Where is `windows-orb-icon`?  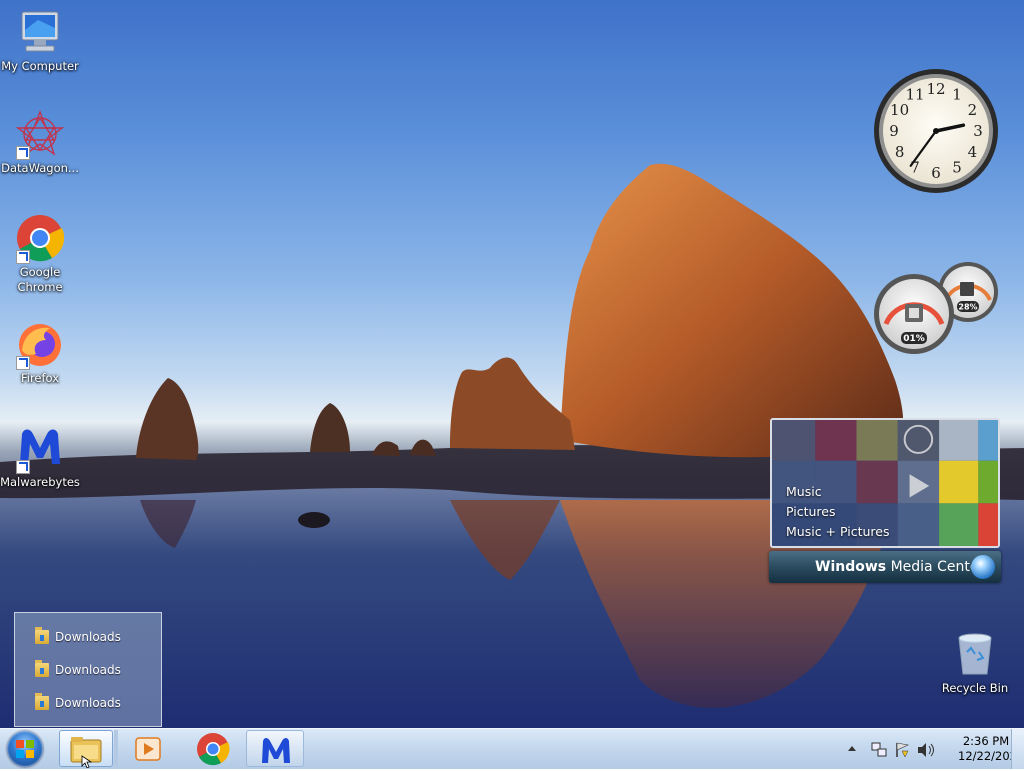 windows-orb-icon is located at coordinates (983, 567).